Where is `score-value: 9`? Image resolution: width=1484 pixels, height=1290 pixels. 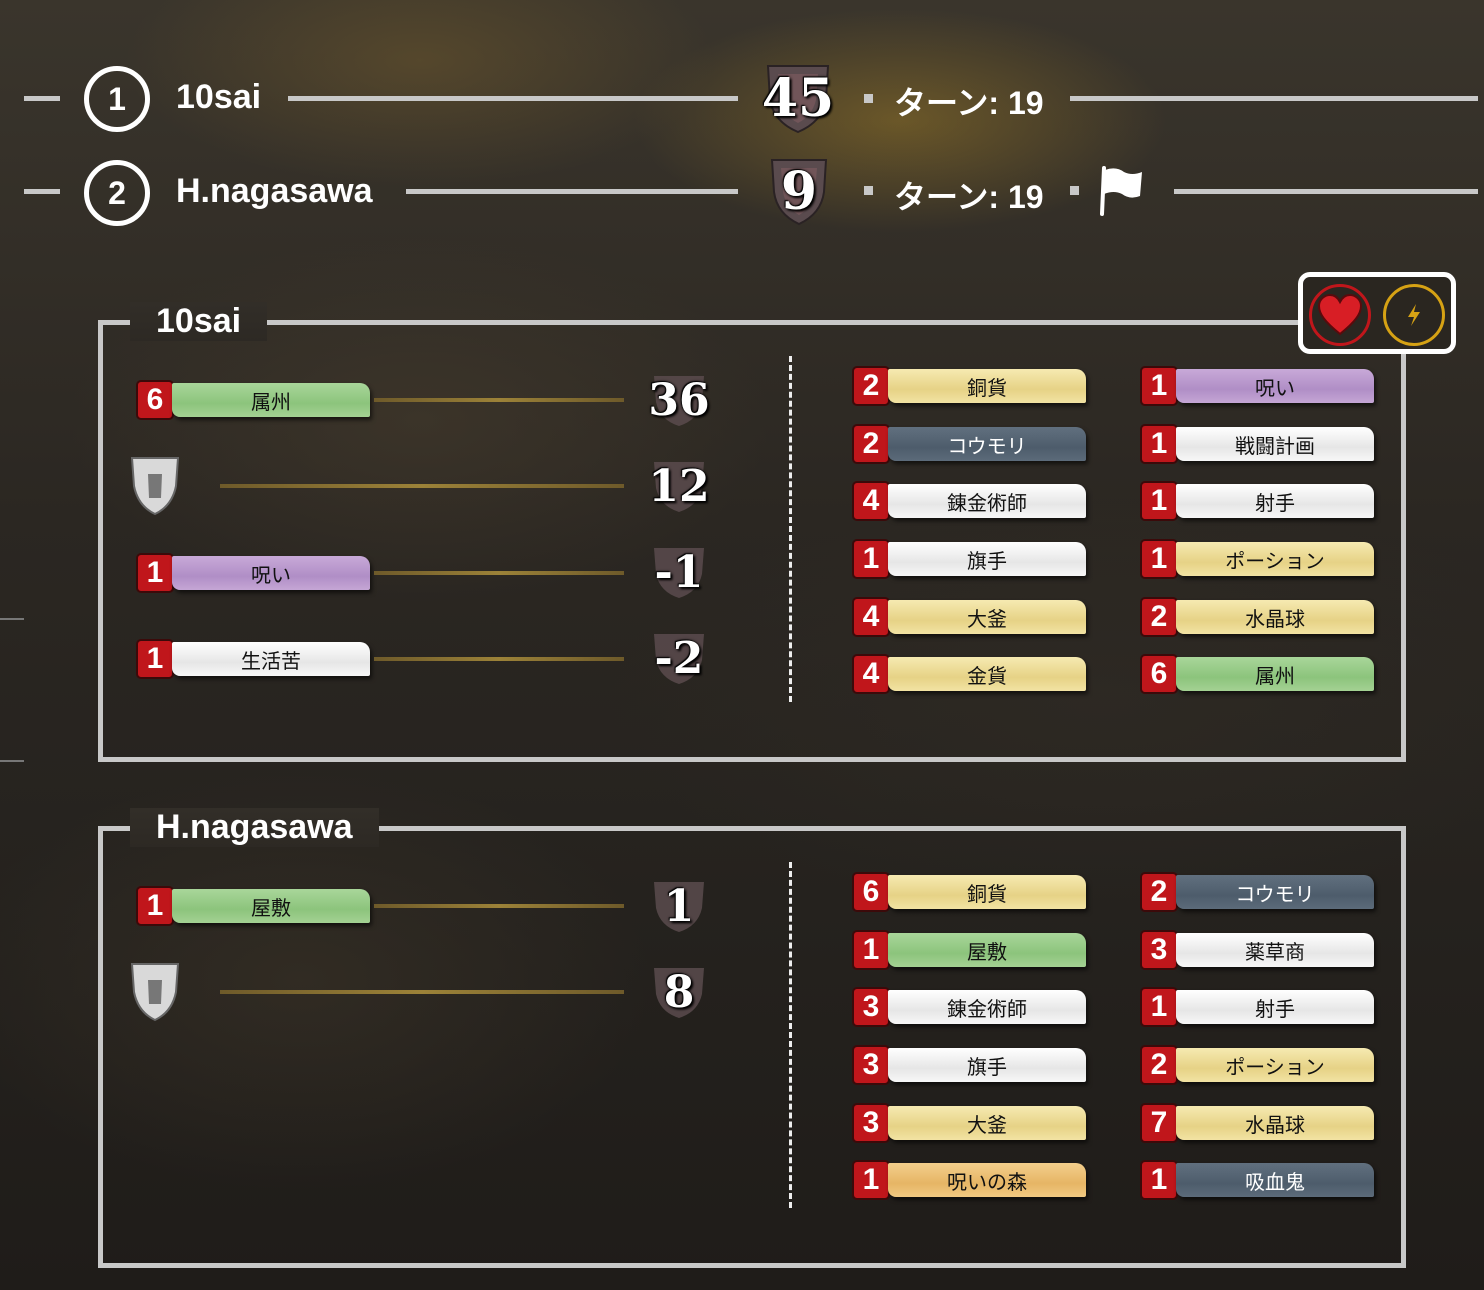 score-value: 9 is located at coordinates (799, 191).